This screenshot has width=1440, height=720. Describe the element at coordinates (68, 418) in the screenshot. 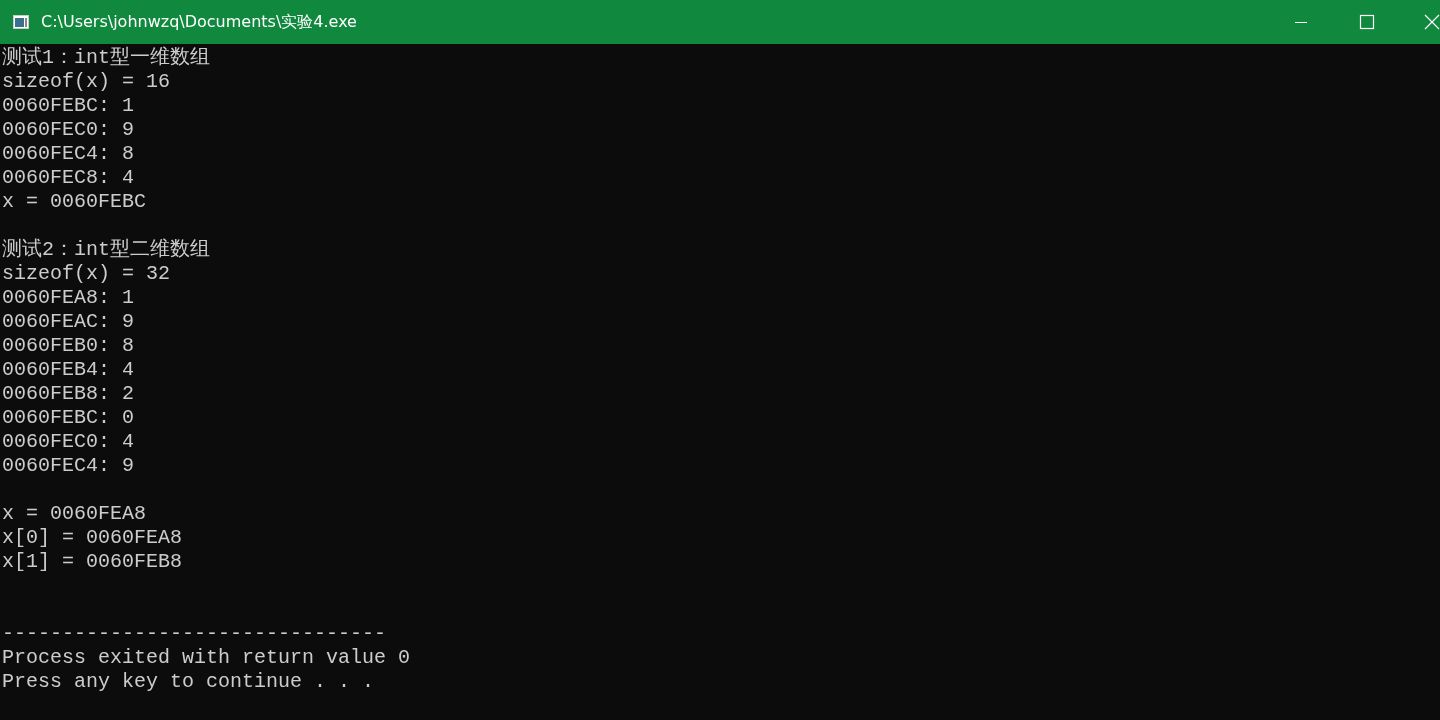

I see `console-line: 0060FEBC: 0` at that location.